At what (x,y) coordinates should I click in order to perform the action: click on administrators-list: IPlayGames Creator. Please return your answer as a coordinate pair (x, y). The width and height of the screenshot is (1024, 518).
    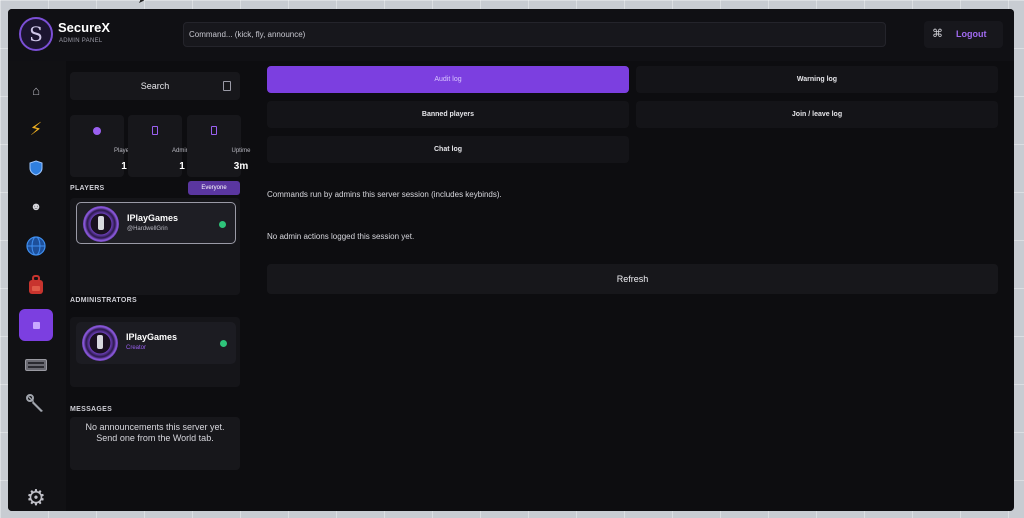
    Looking at the image, I should click on (155, 352).